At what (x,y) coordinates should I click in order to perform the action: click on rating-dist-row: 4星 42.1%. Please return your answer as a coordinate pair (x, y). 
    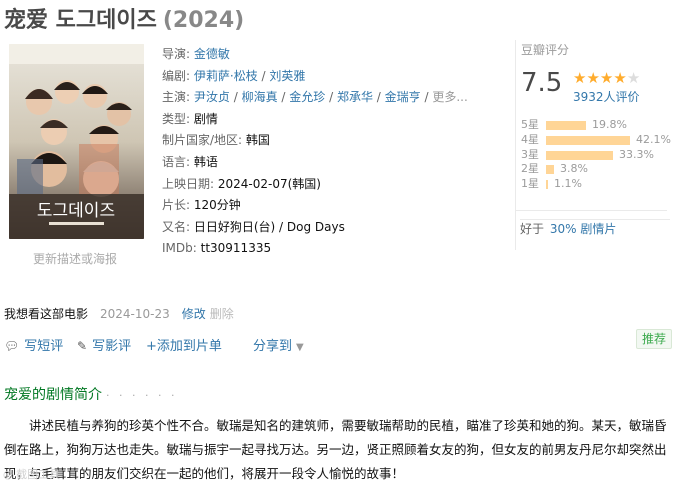
    Looking at the image, I should click on (596, 140).